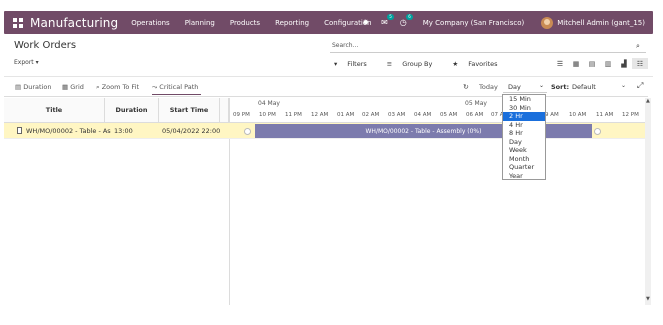 The image size is (663, 325). What do you see at coordinates (576, 63) in the screenshot?
I see `kanban-view-icon: ▦` at bounding box center [576, 63].